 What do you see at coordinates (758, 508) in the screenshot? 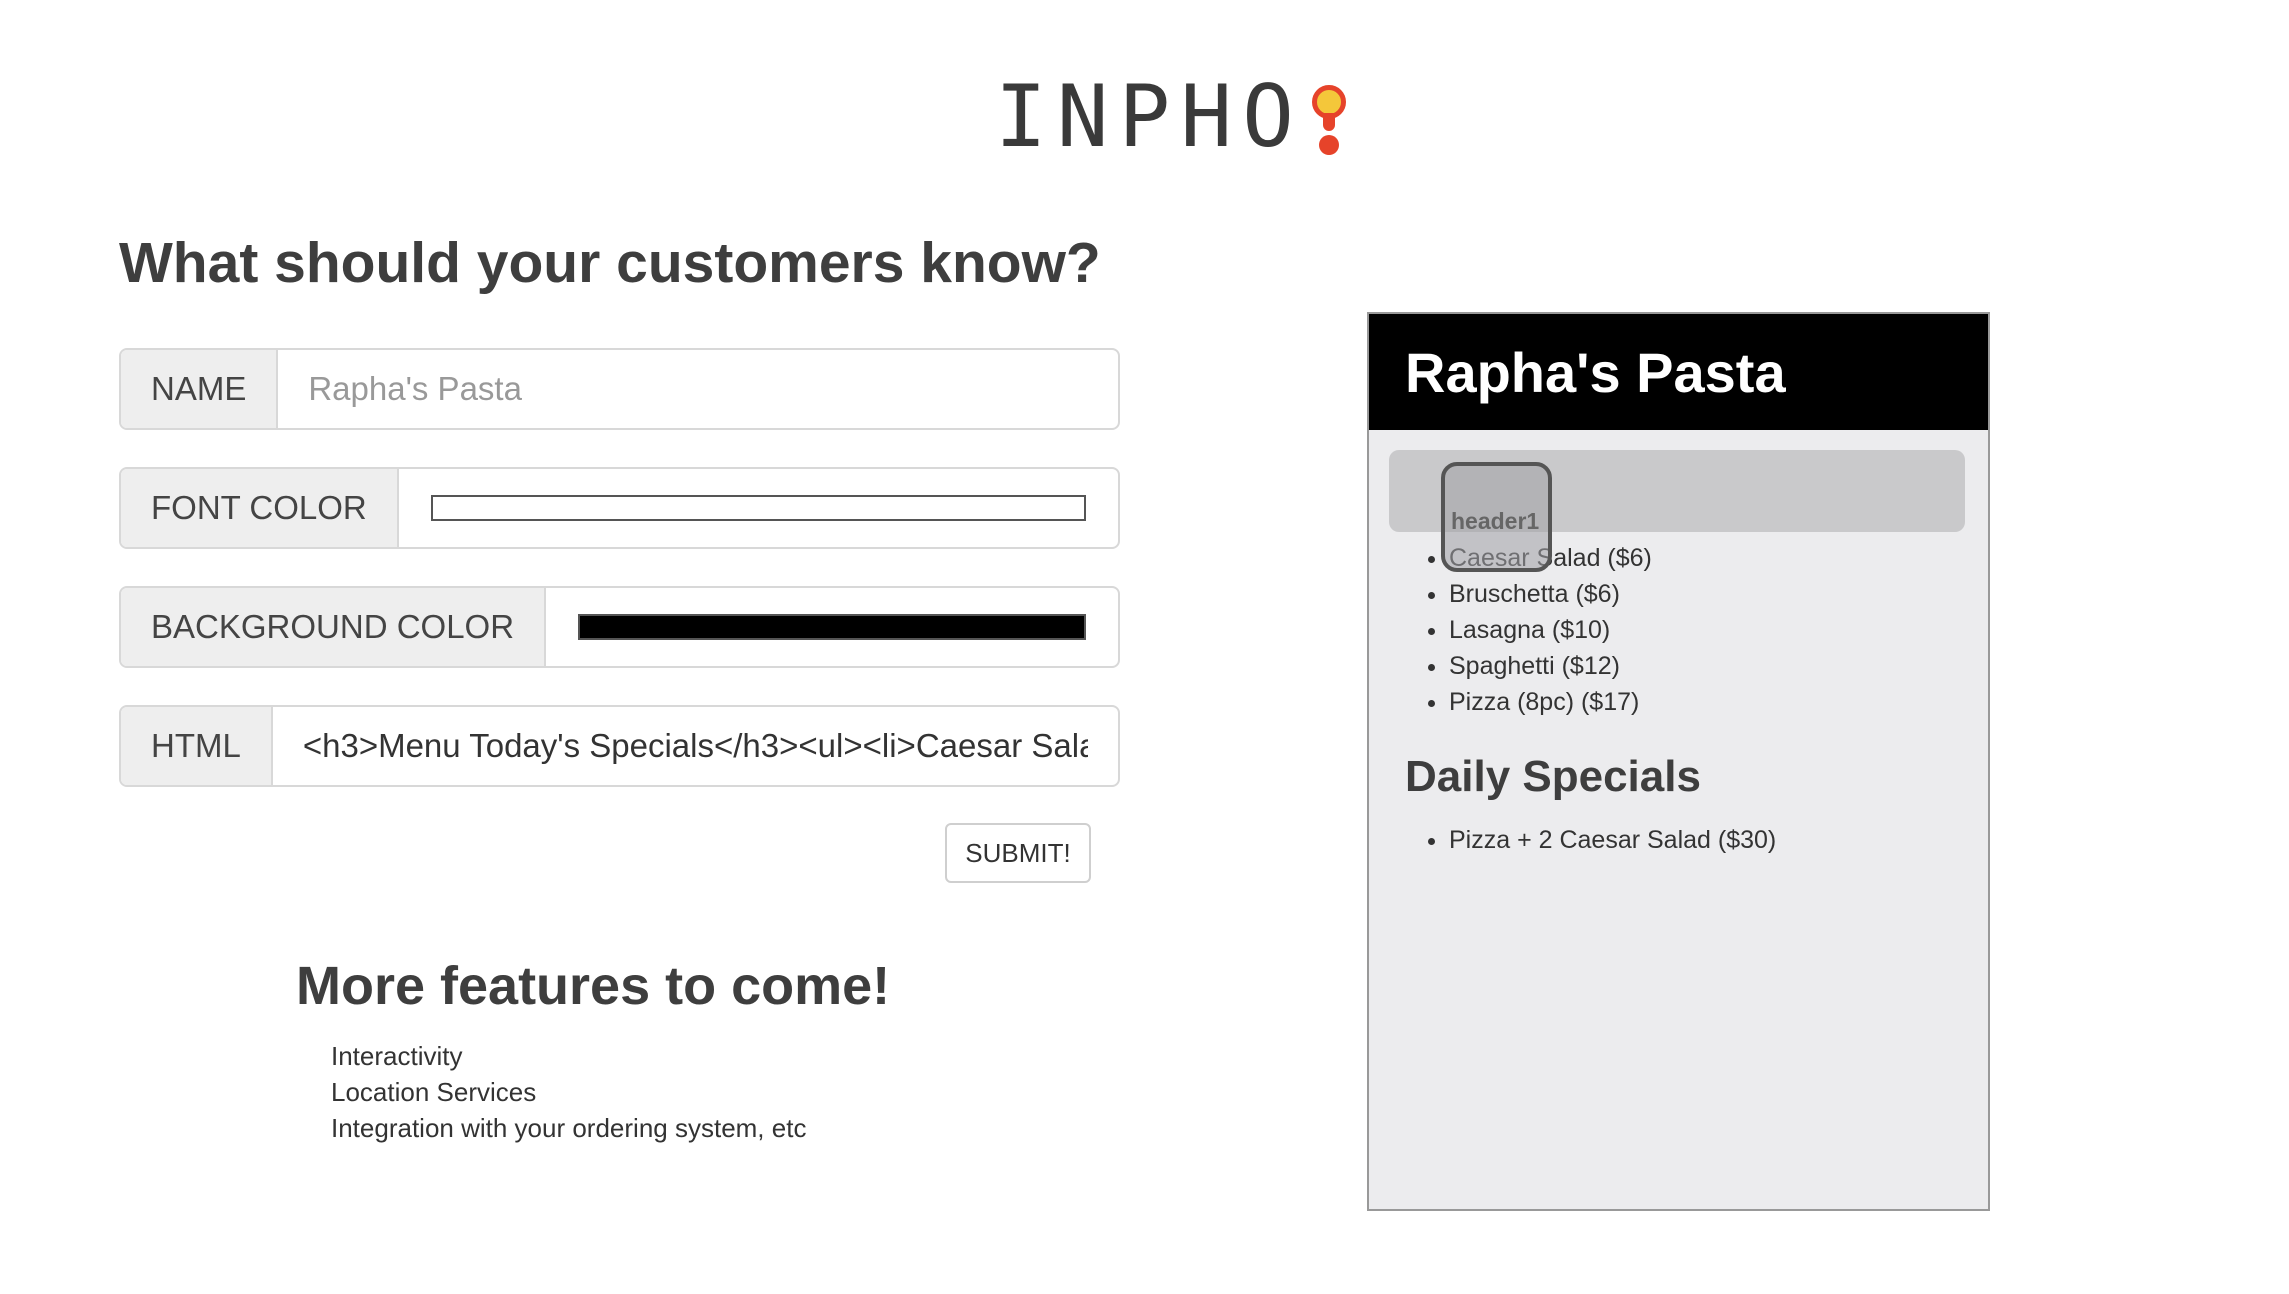
I see `font-color-picker` at bounding box center [758, 508].